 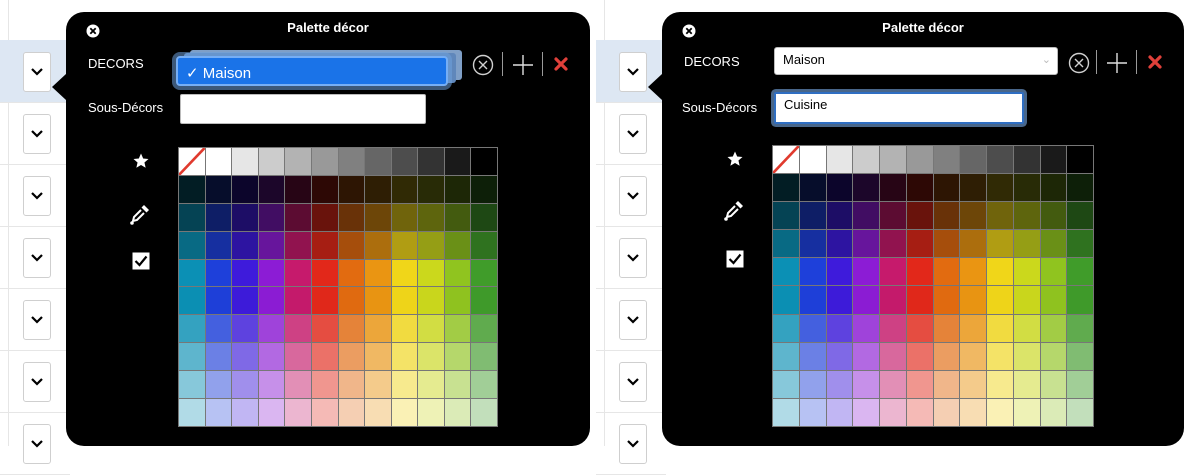 I want to click on decors-select: Maison ⌄, so click(x=916, y=61).